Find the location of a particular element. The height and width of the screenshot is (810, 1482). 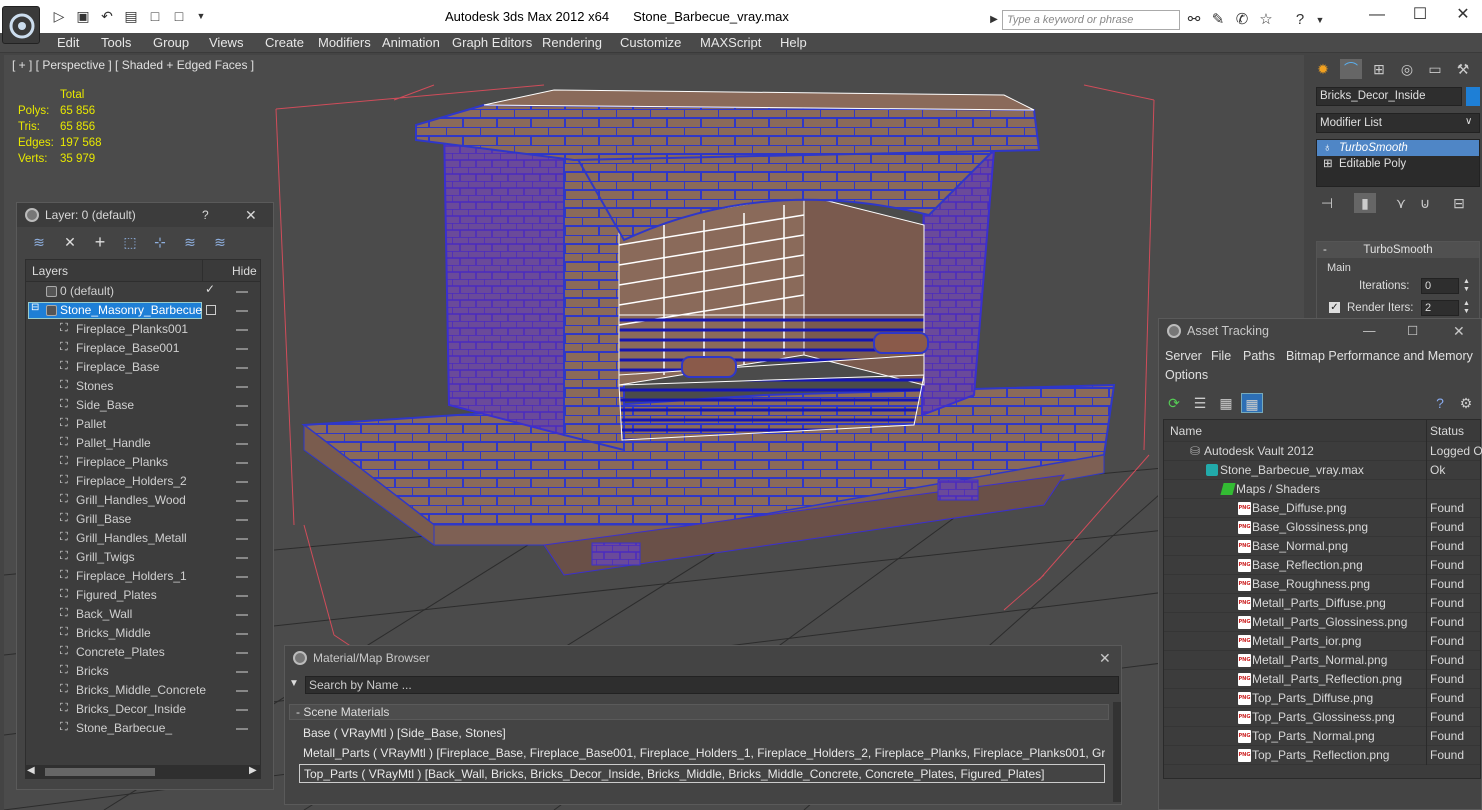

menu-file: File is located at coordinates (1221, 356).